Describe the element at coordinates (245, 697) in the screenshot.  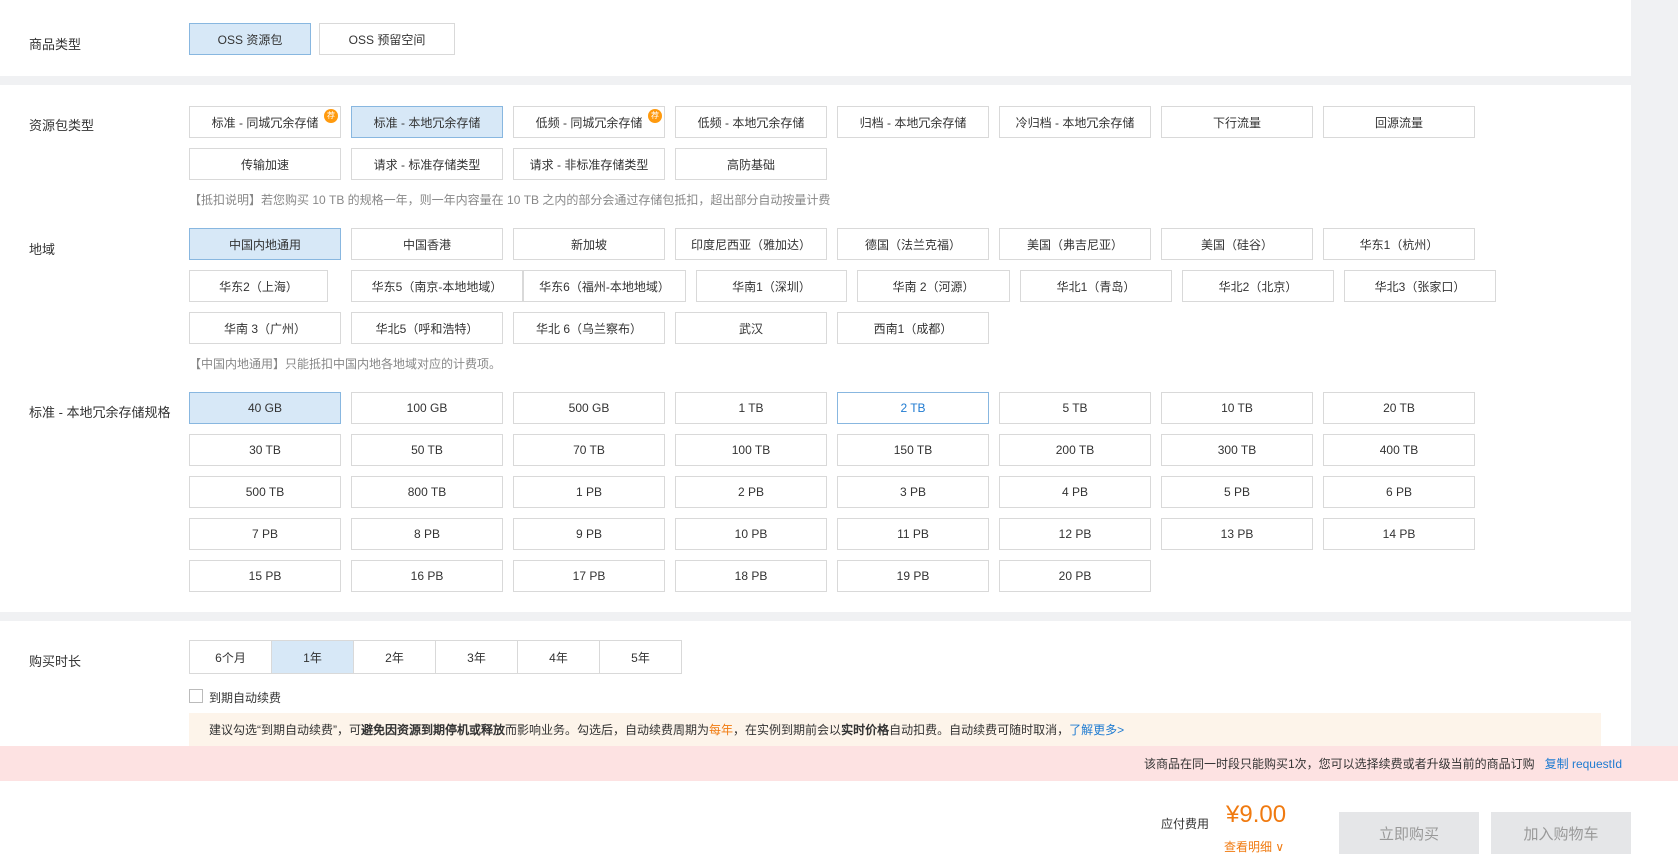
I see `auto-renew-label: 到期自动续费` at that location.